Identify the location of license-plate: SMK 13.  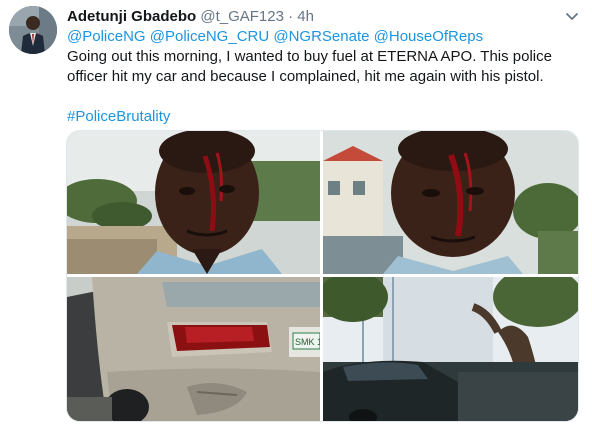
(307, 342).